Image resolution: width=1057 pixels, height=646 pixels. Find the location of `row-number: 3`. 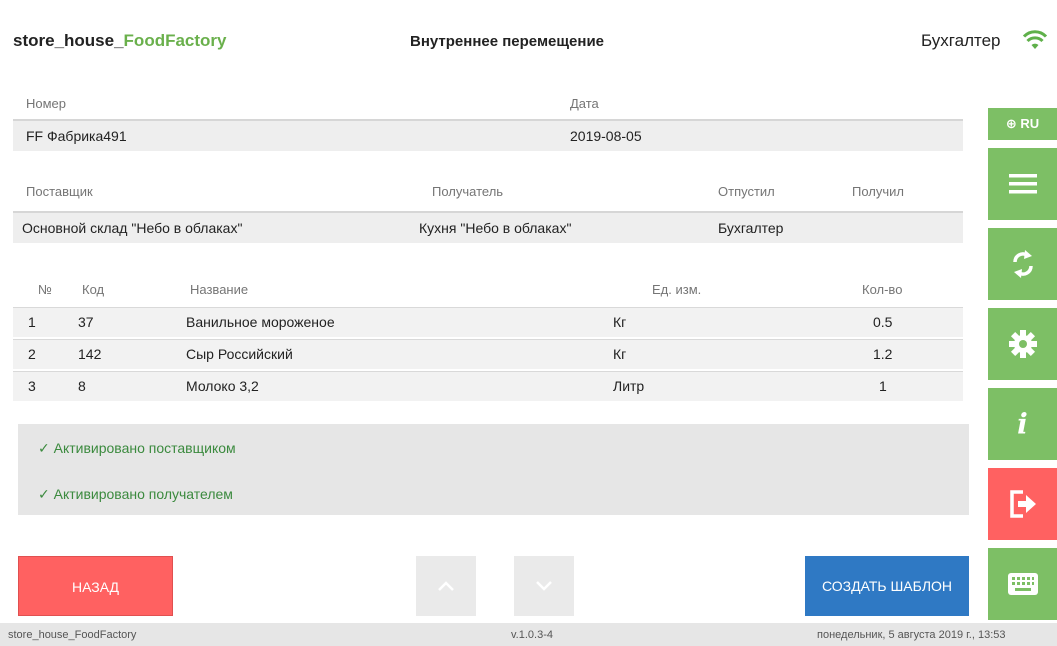

row-number: 3 is located at coordinates (32, 386).